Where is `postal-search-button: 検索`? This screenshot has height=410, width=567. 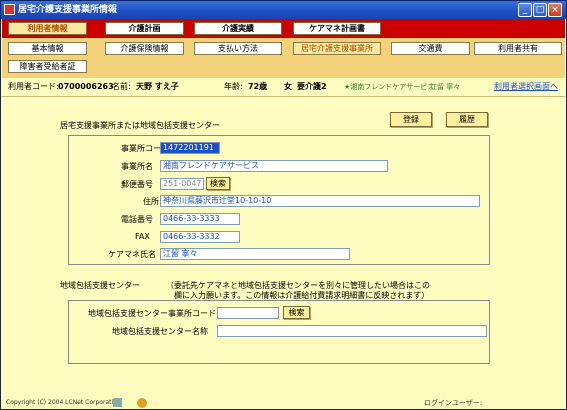 postal-search-button: 検索 is located at coordinates (218, 183).